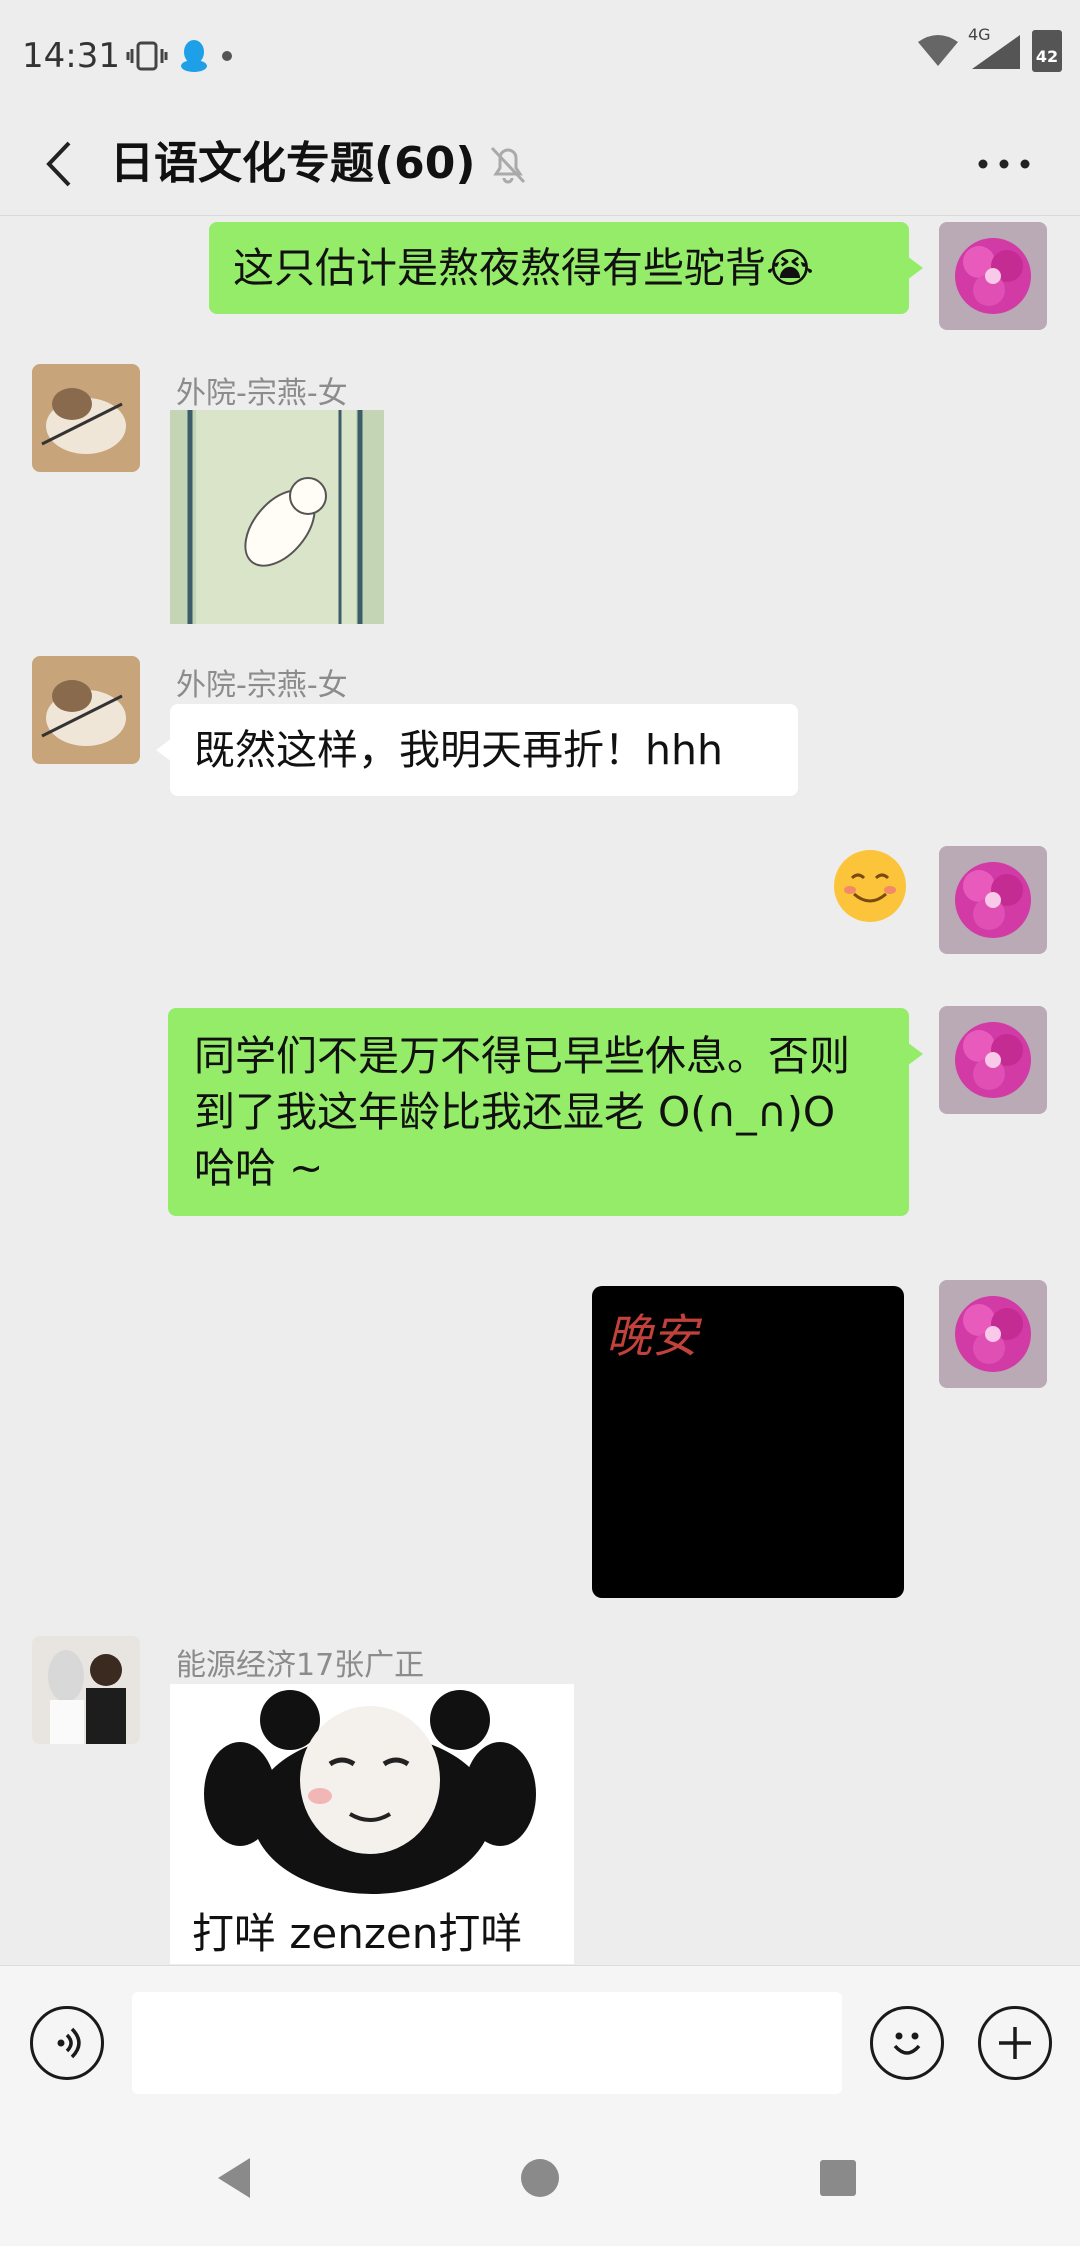 The width and height of the screenshot is (1080, 2246). I want to click on message-text: 这只估计是熬夜熬得有些驼背😭, so click(523, 268).